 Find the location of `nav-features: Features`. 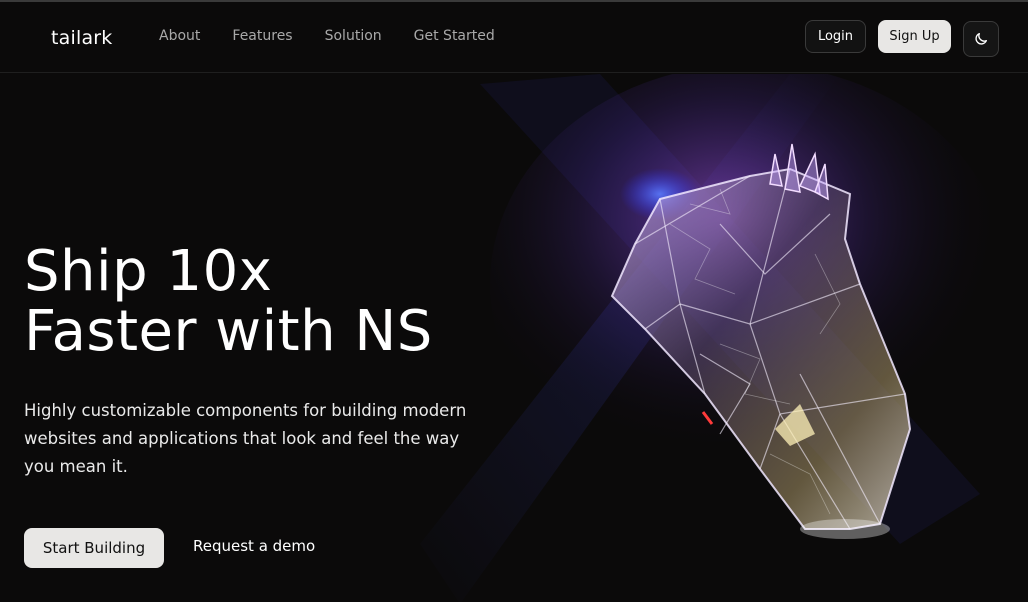

nav-features: Features is located at coordinates (262, 36).